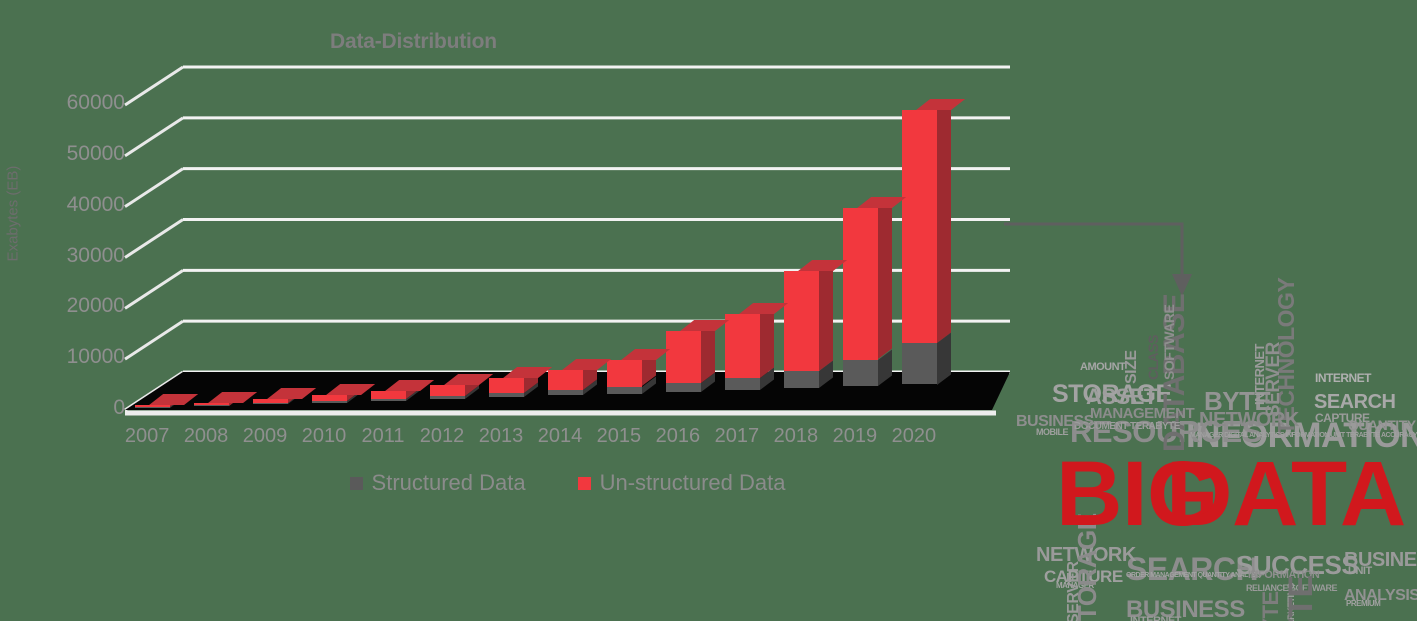 Image resolution: width=1417 pixels, height=621 pixels. Describe the element at coordinates (914, 436) in the screenshot. I see `x-tick-label-2020: 2020` at that location.